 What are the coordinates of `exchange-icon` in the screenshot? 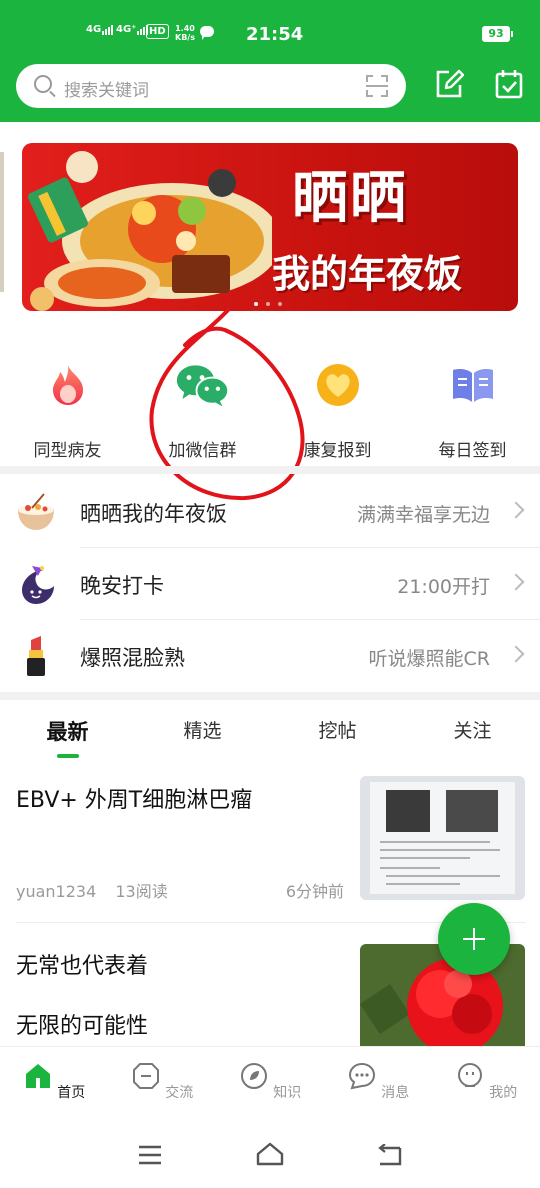 It's located at (145, 1076).